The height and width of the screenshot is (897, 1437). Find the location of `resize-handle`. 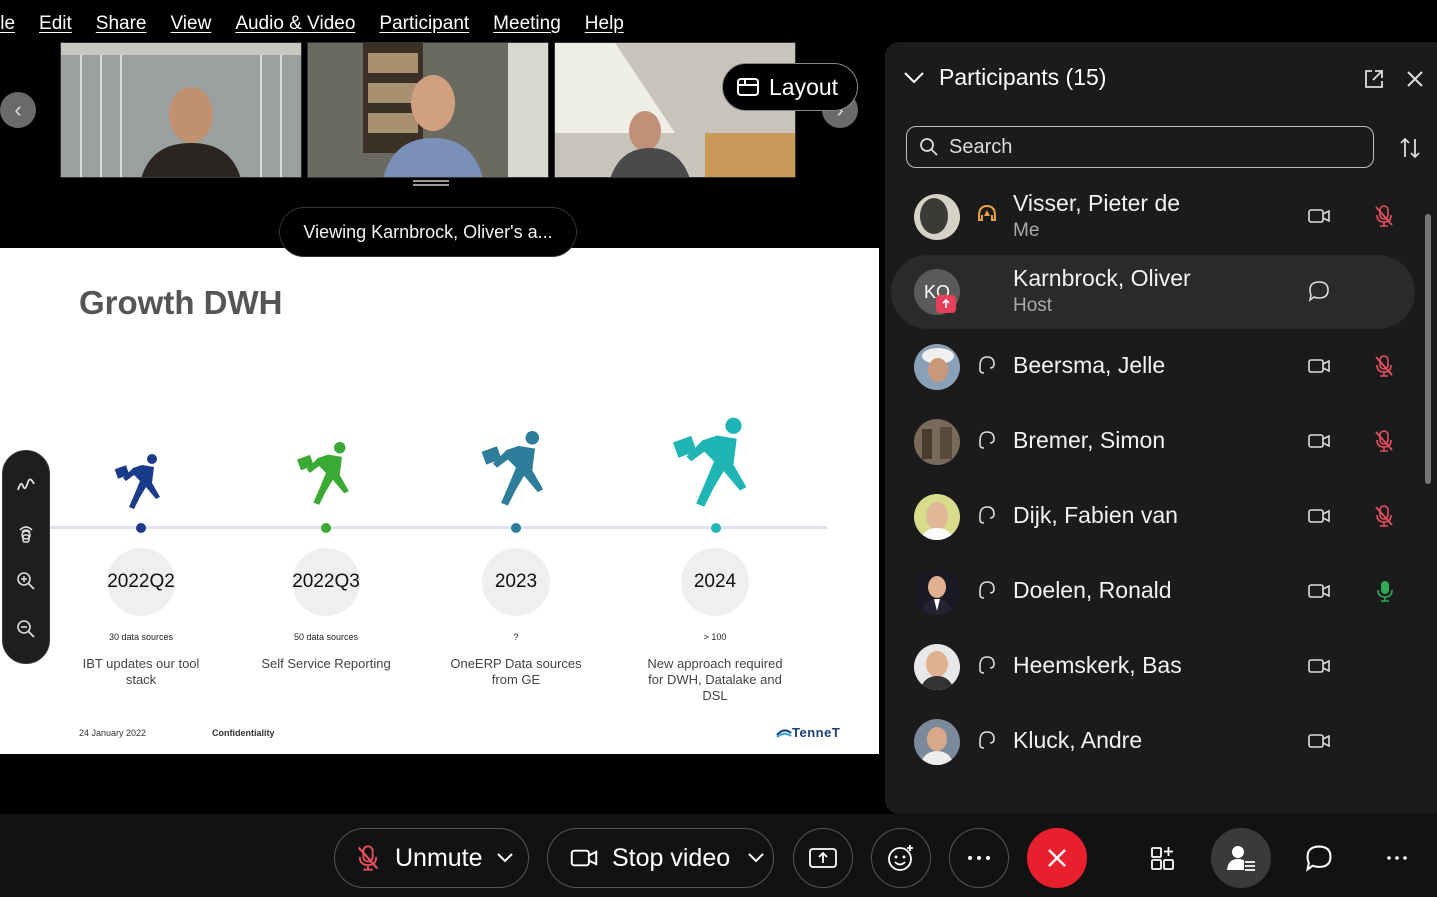

resize-handle is located at coordinates (431, 183).